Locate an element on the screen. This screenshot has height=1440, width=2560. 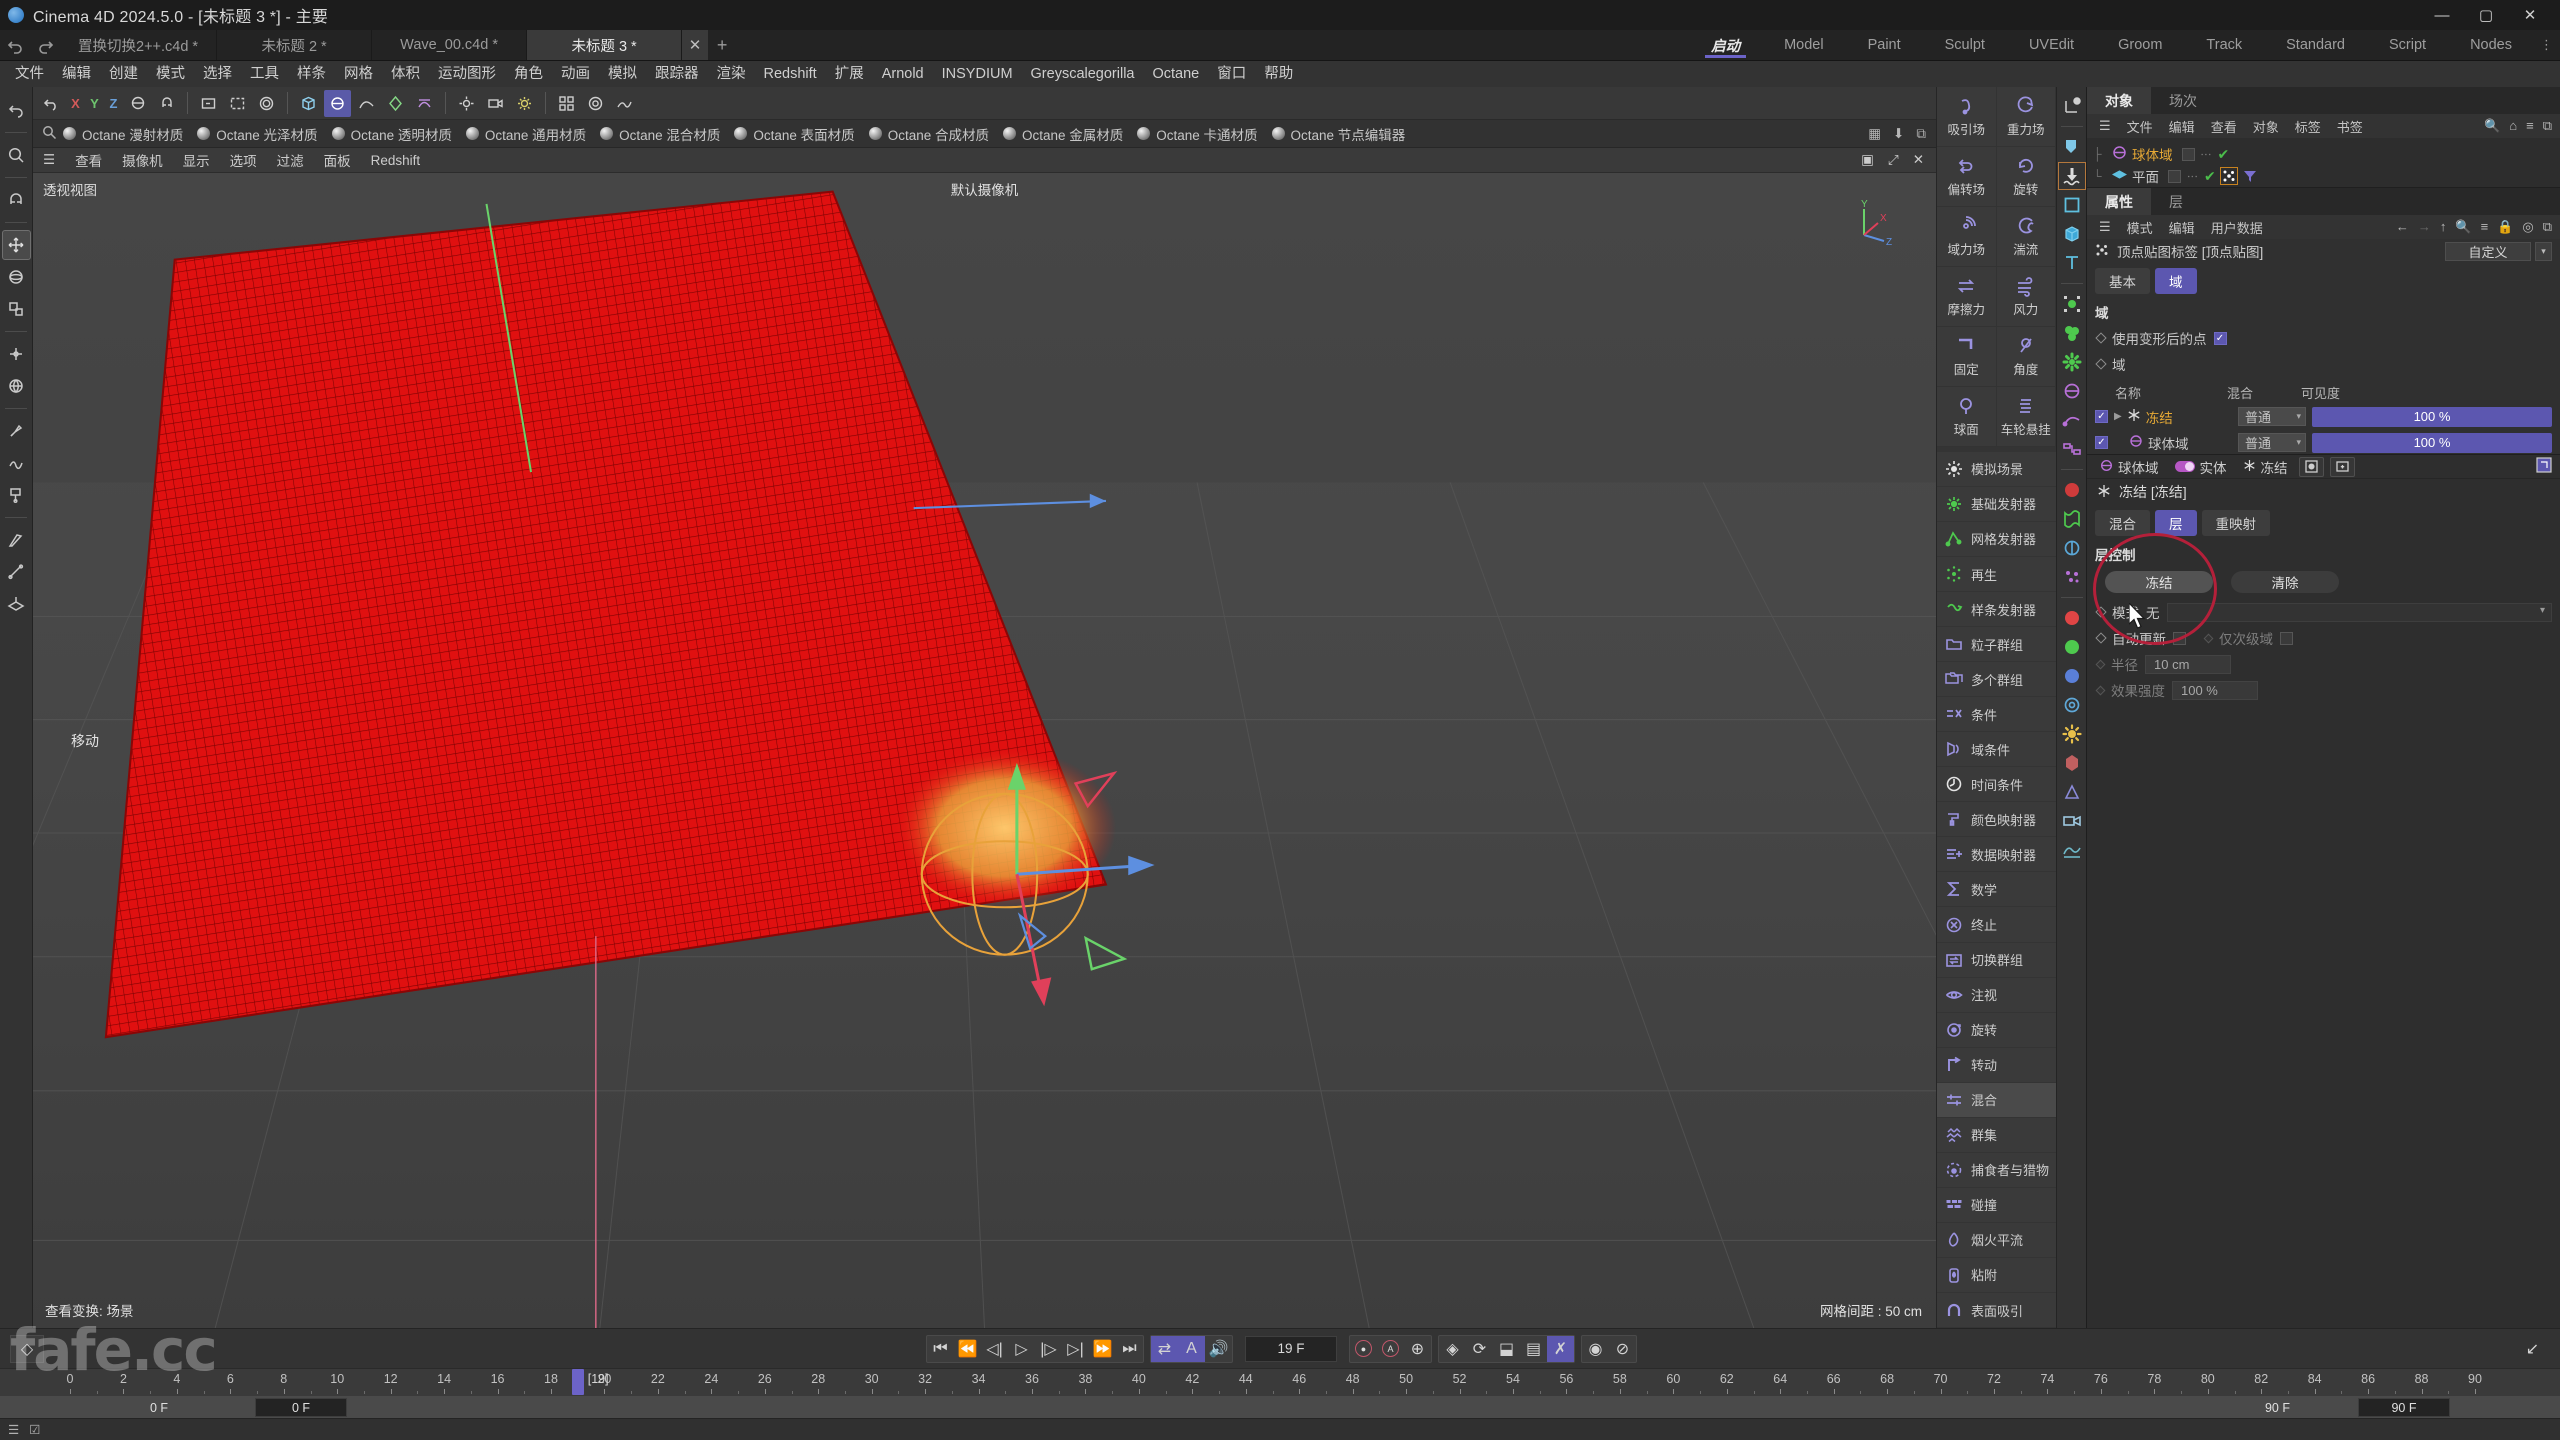
octane-toon-material: Octane 卡通材质 is located at coordinates (1200, 134).